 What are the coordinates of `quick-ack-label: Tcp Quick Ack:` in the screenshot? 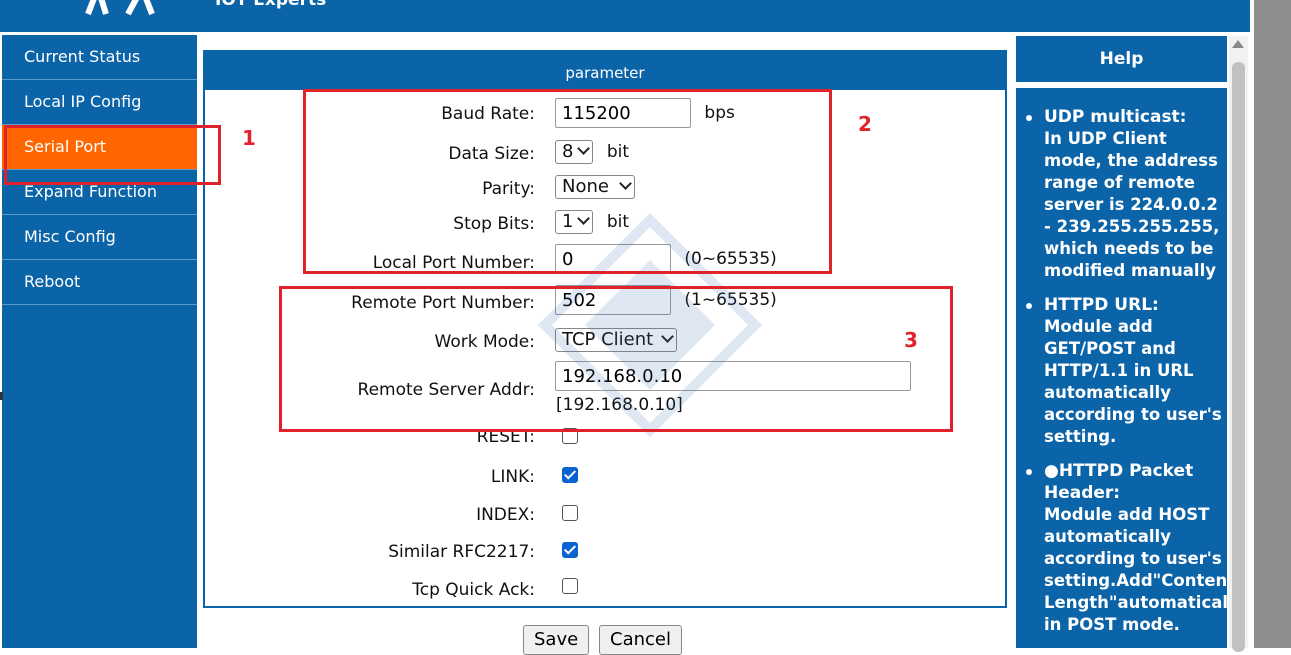 It's located at (473, 590).